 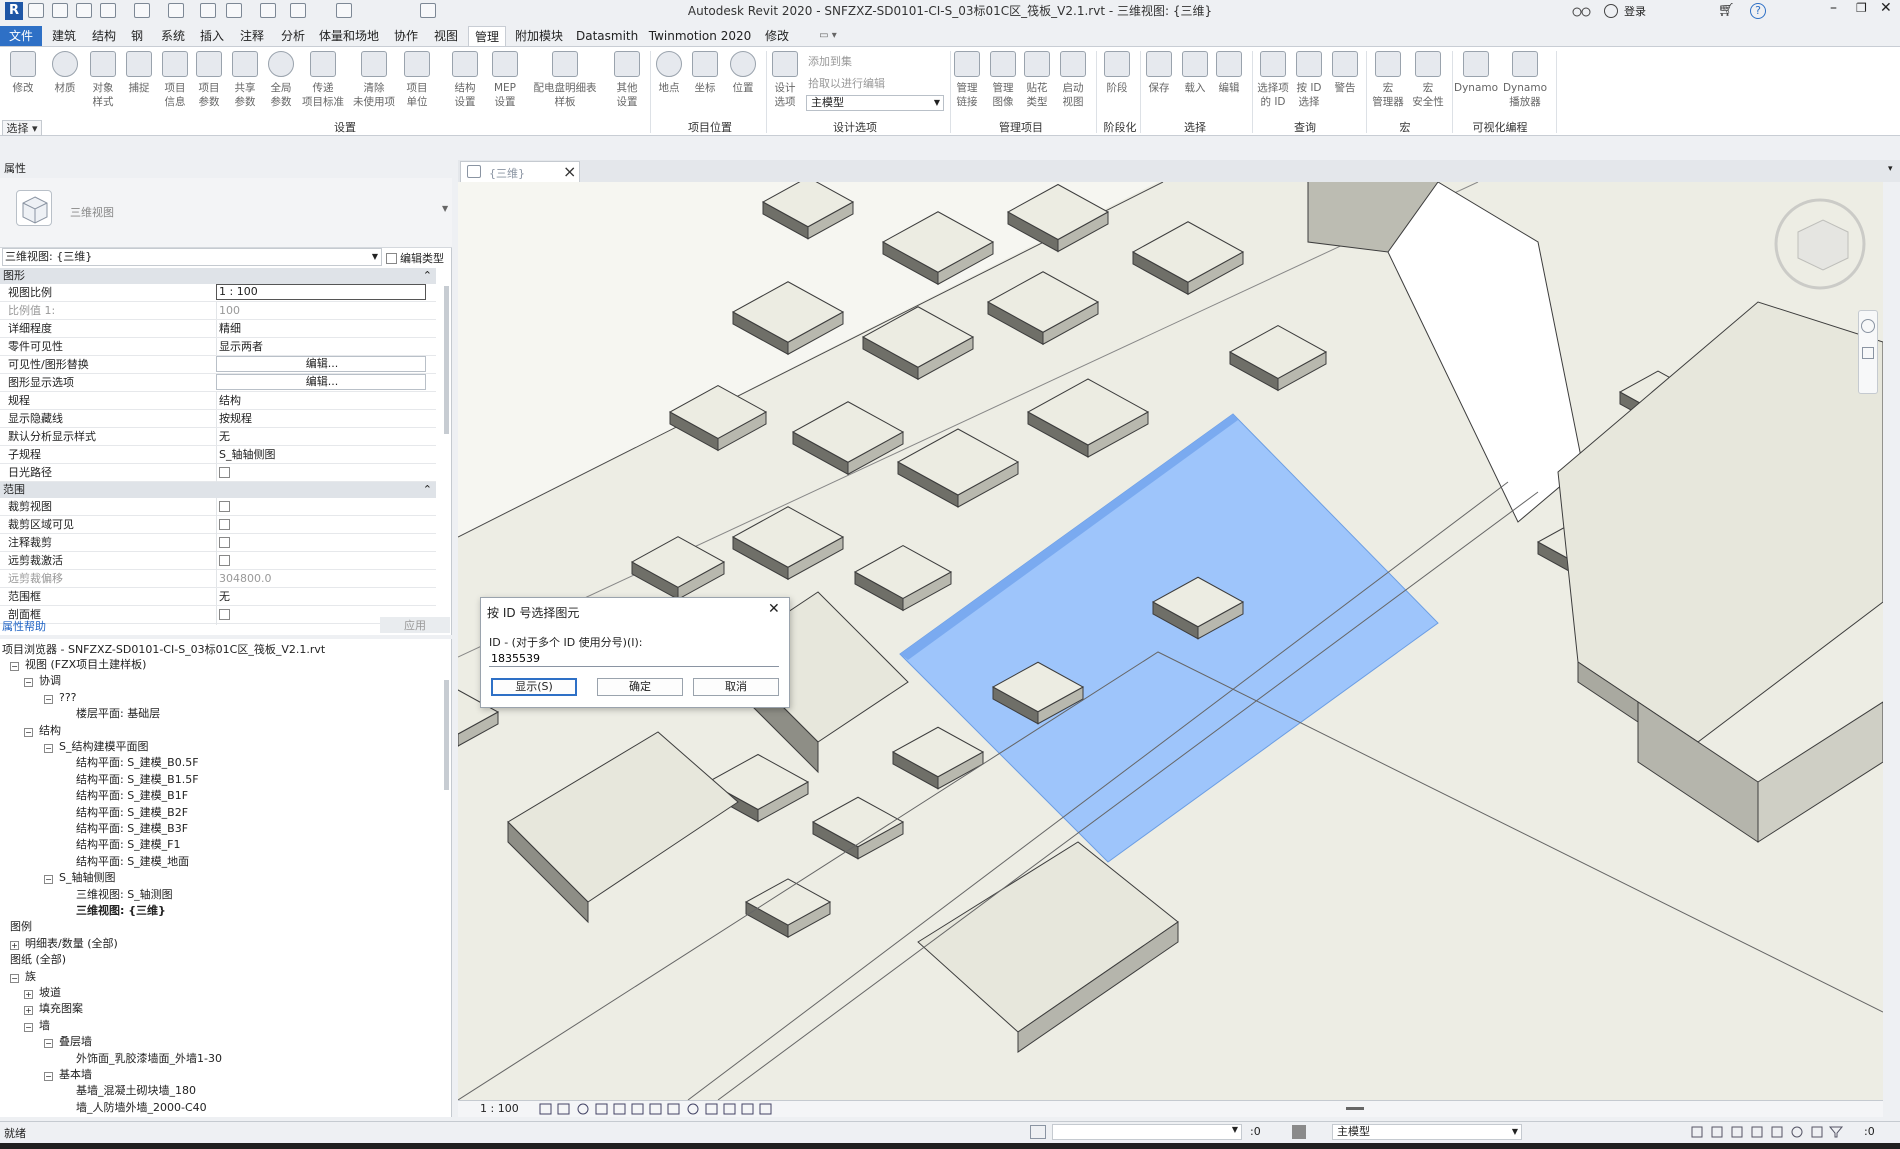 What do you see at coordinates (1355, 1108) in the screenshot?
I see `horizontal-scroll-thumb` at bounding box center [1355, 1108].